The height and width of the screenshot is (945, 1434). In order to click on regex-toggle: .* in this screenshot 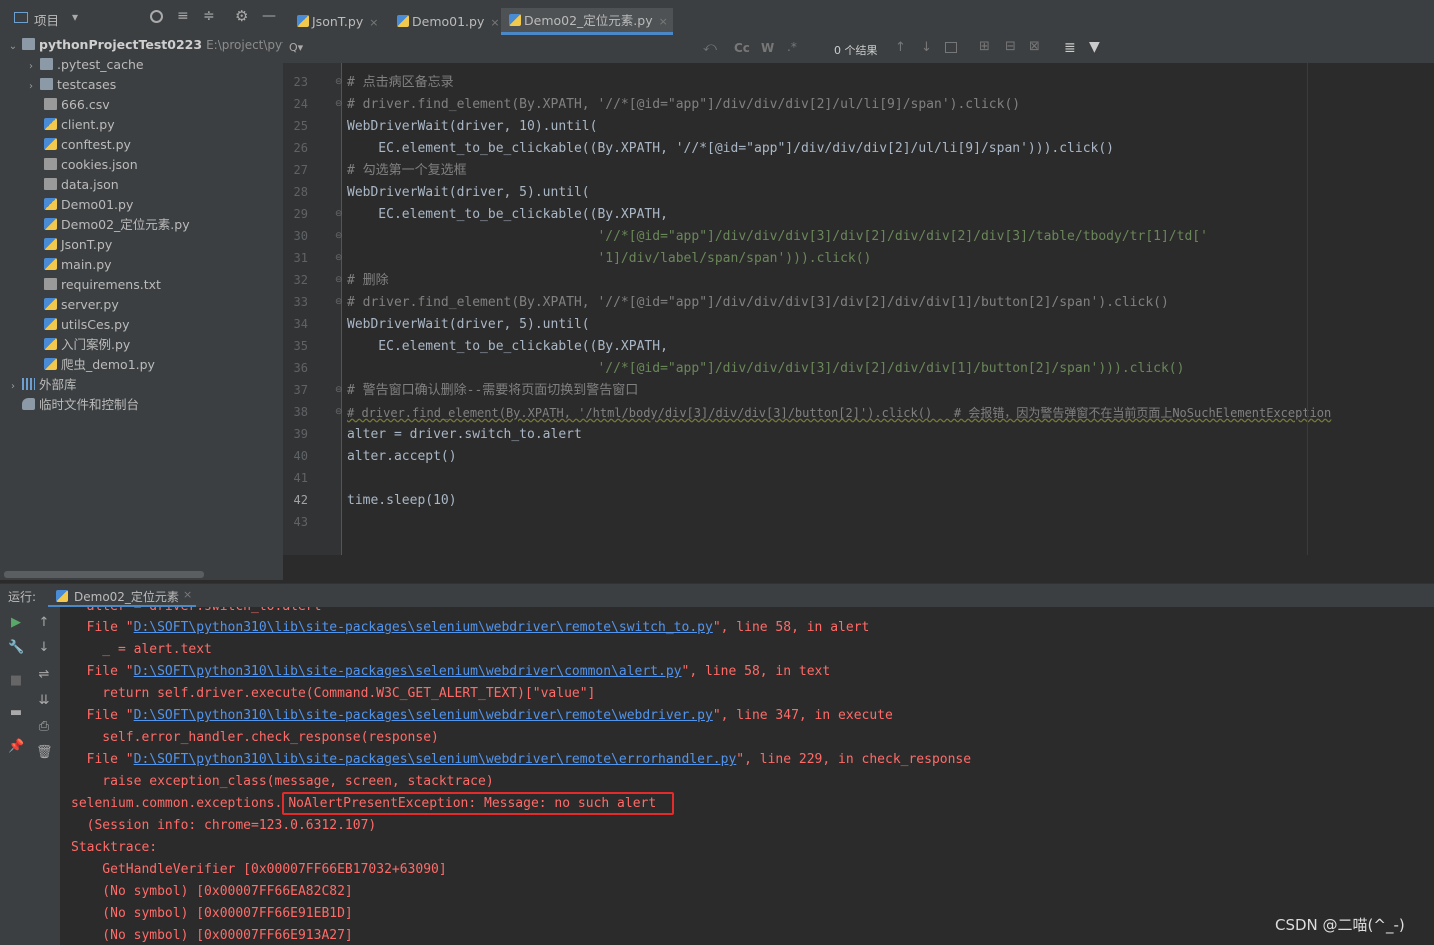, I will do `click(792, 47)`.